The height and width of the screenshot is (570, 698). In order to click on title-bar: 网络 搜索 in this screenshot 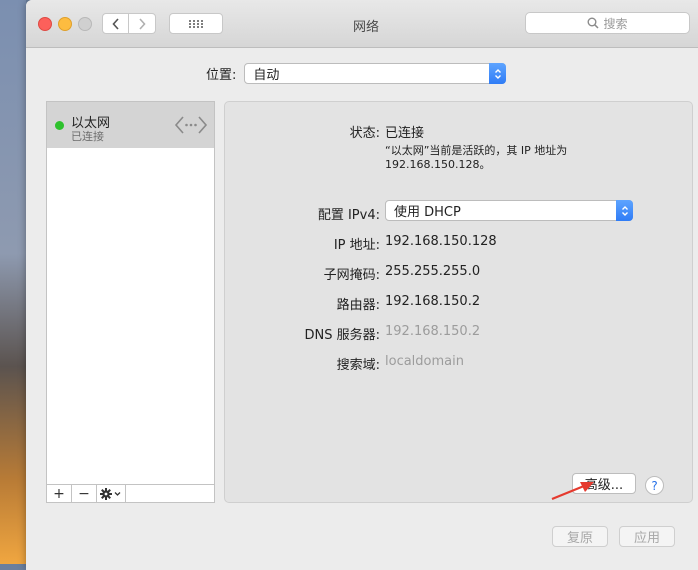, I will do `click(362, 24)`.